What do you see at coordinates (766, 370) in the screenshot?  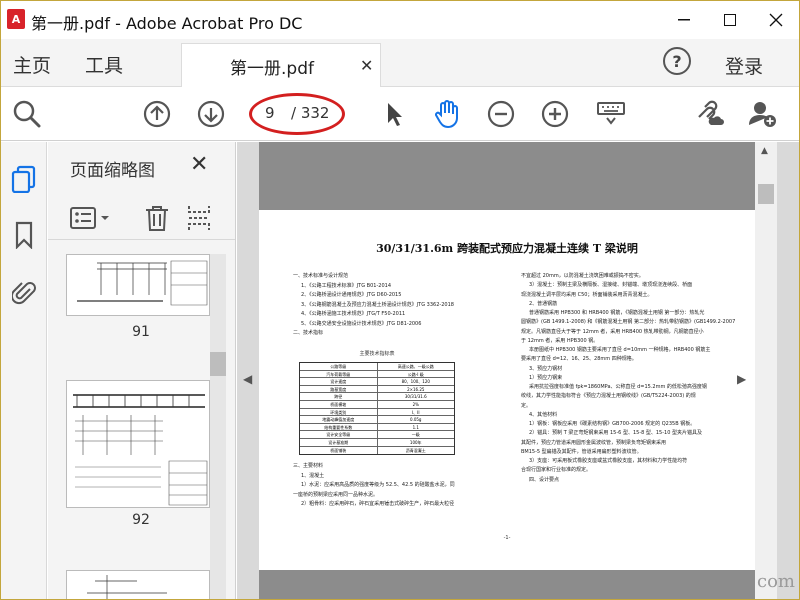 I see `document-scrollbar: ▲` at bounding box center [766, 370].